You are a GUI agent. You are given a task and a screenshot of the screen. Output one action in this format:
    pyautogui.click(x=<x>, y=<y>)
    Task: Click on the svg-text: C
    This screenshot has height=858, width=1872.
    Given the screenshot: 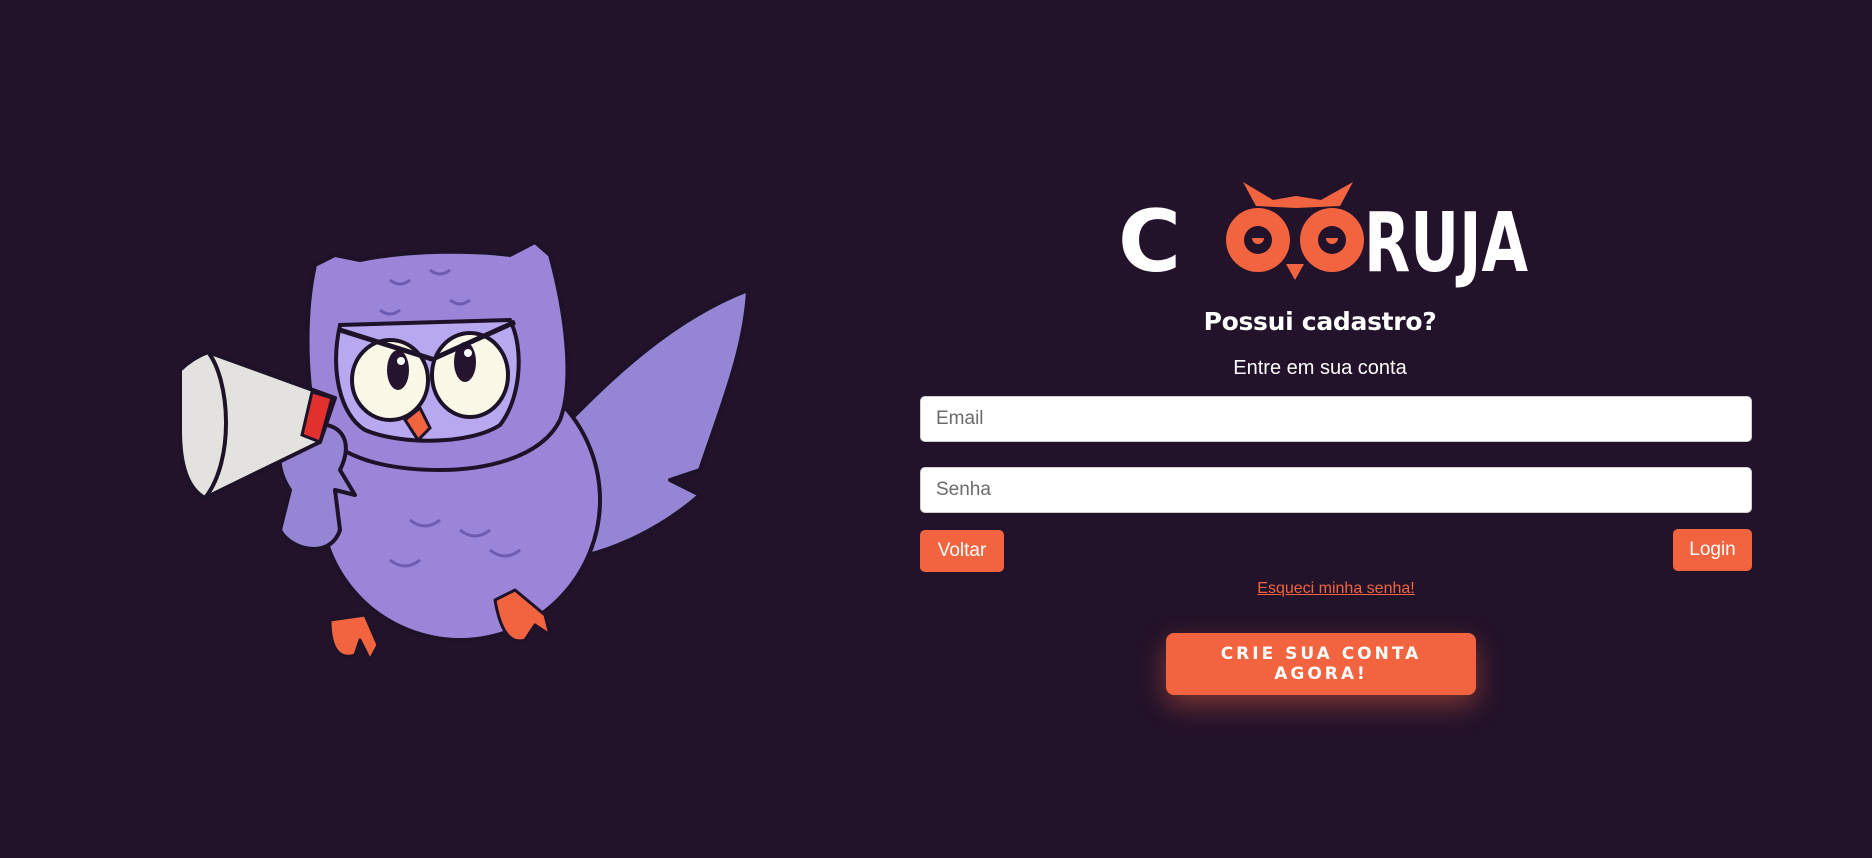 What is the action you would take?
    pyautogui.click(x=1149, y=242)
    